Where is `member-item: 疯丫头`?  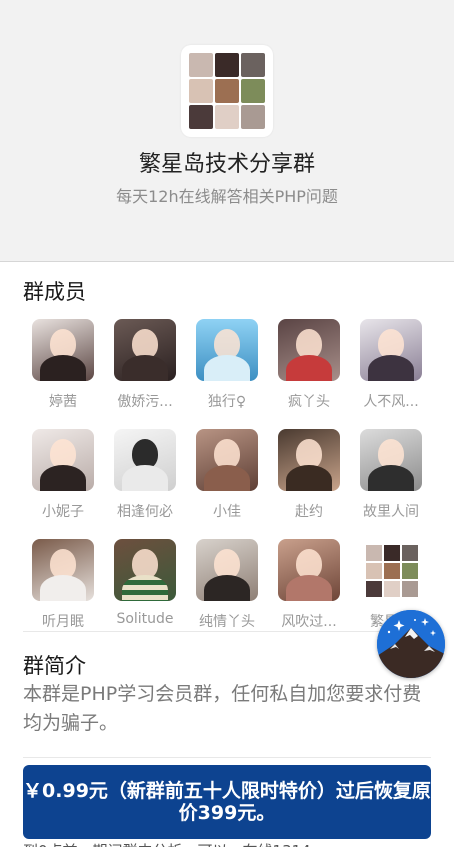 member-item: 疯丫头 is located at coordinates (309, 365).